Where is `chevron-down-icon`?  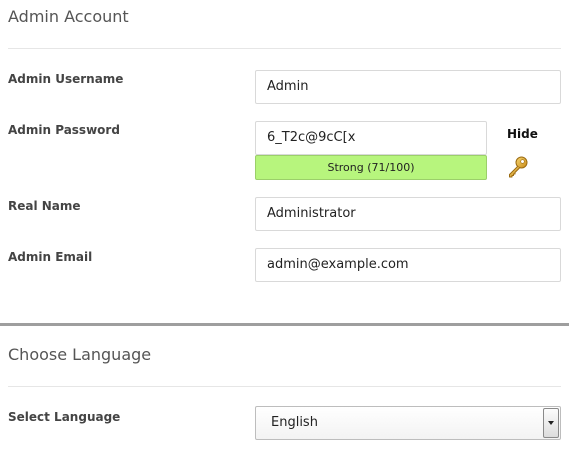 chevron-down-icon is located at coordinates (551, 423).